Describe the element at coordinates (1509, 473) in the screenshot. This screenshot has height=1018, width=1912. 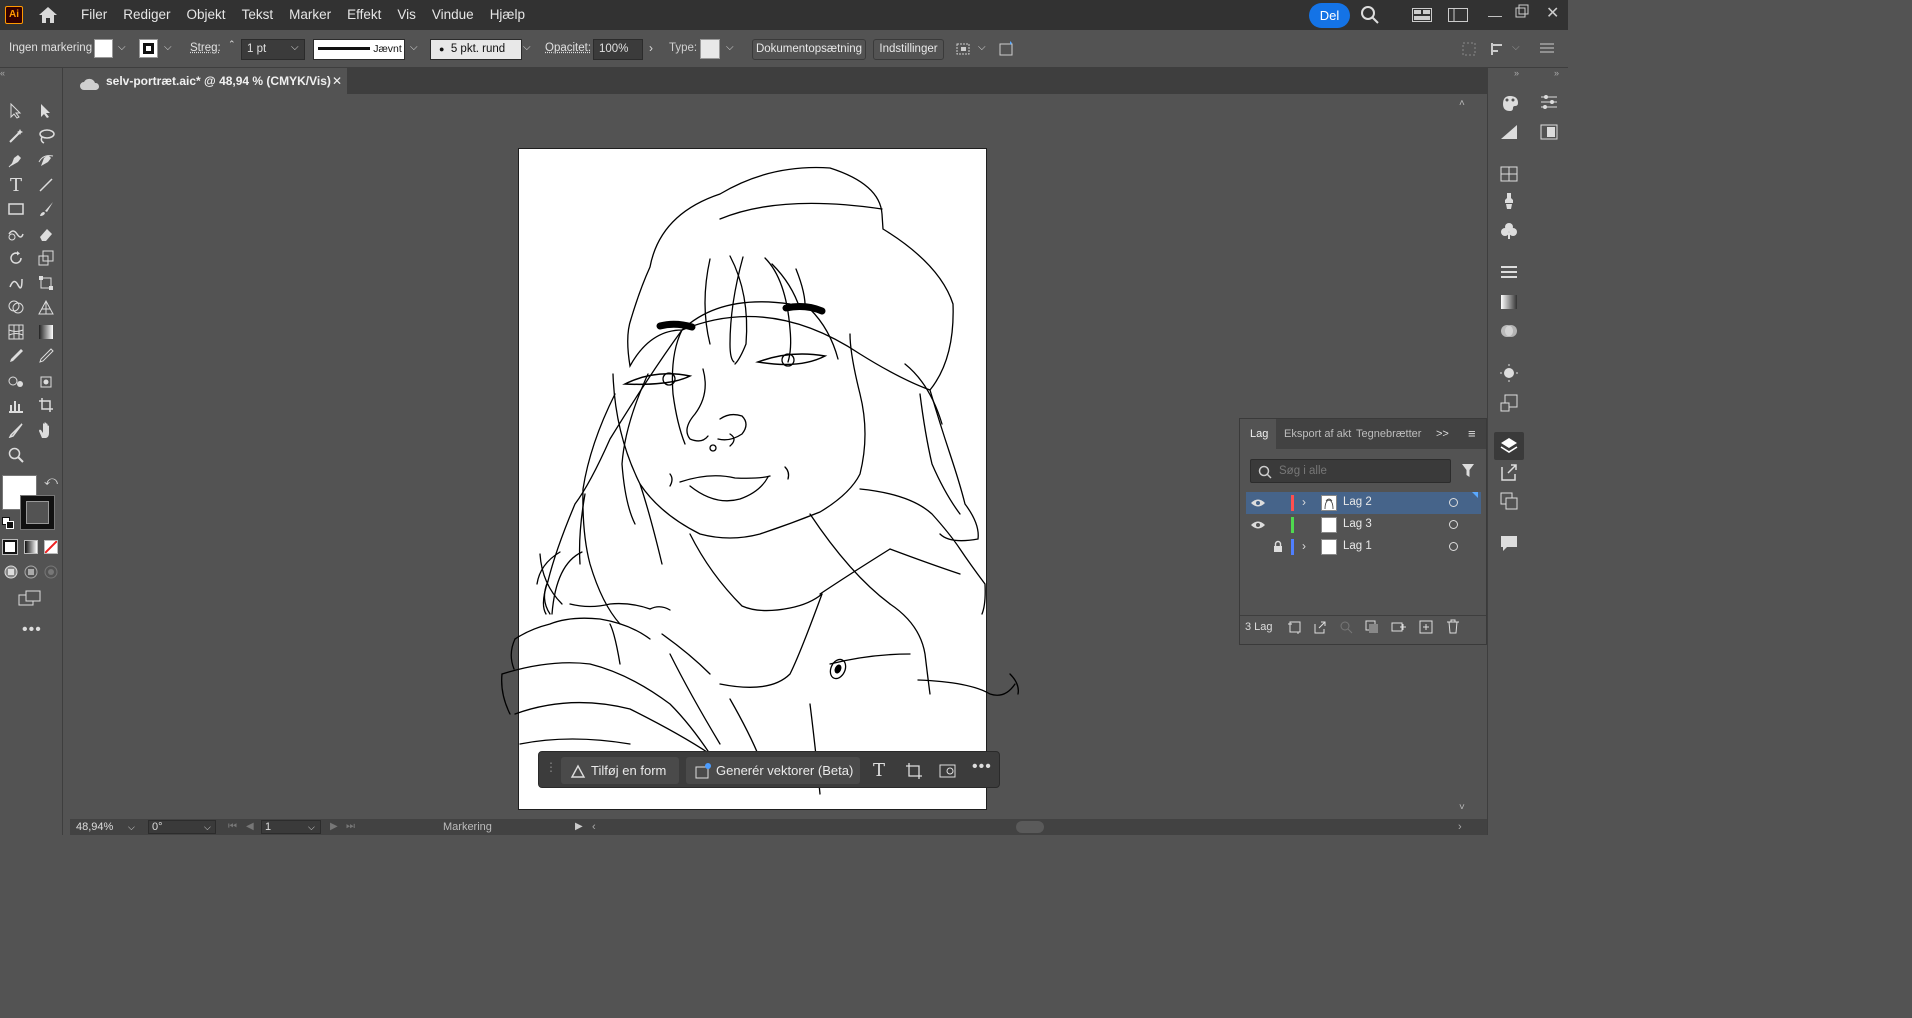
I see `export-icon` at that location.